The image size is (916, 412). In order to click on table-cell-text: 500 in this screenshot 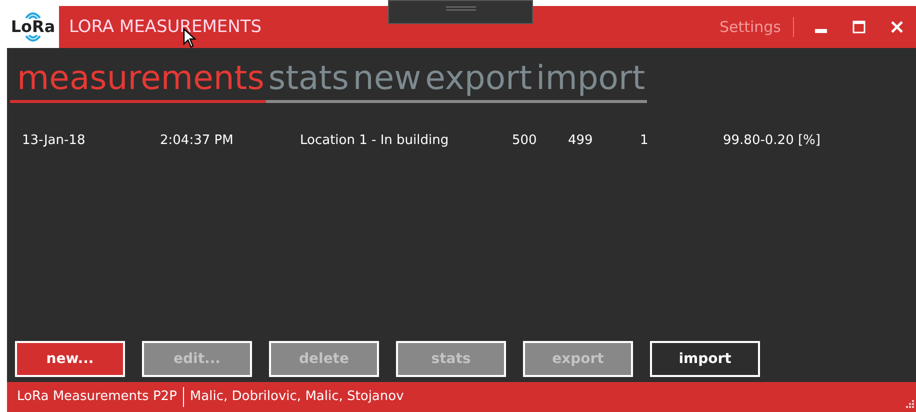, I will do `click(525, 140)`.